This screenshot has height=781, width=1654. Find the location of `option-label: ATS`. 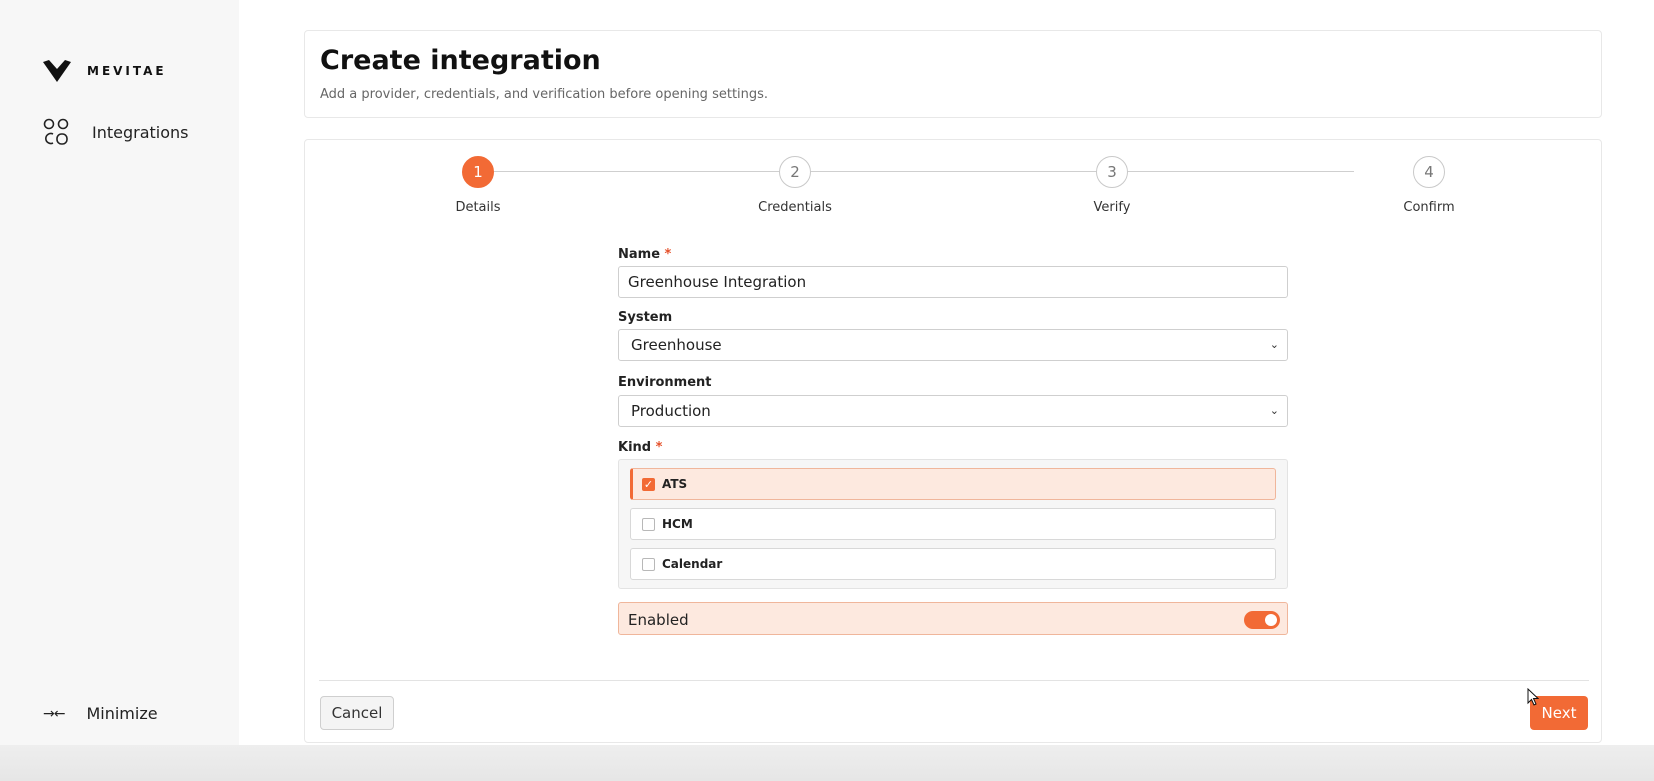

option-label: ATS is located at coordinates (675, 484).